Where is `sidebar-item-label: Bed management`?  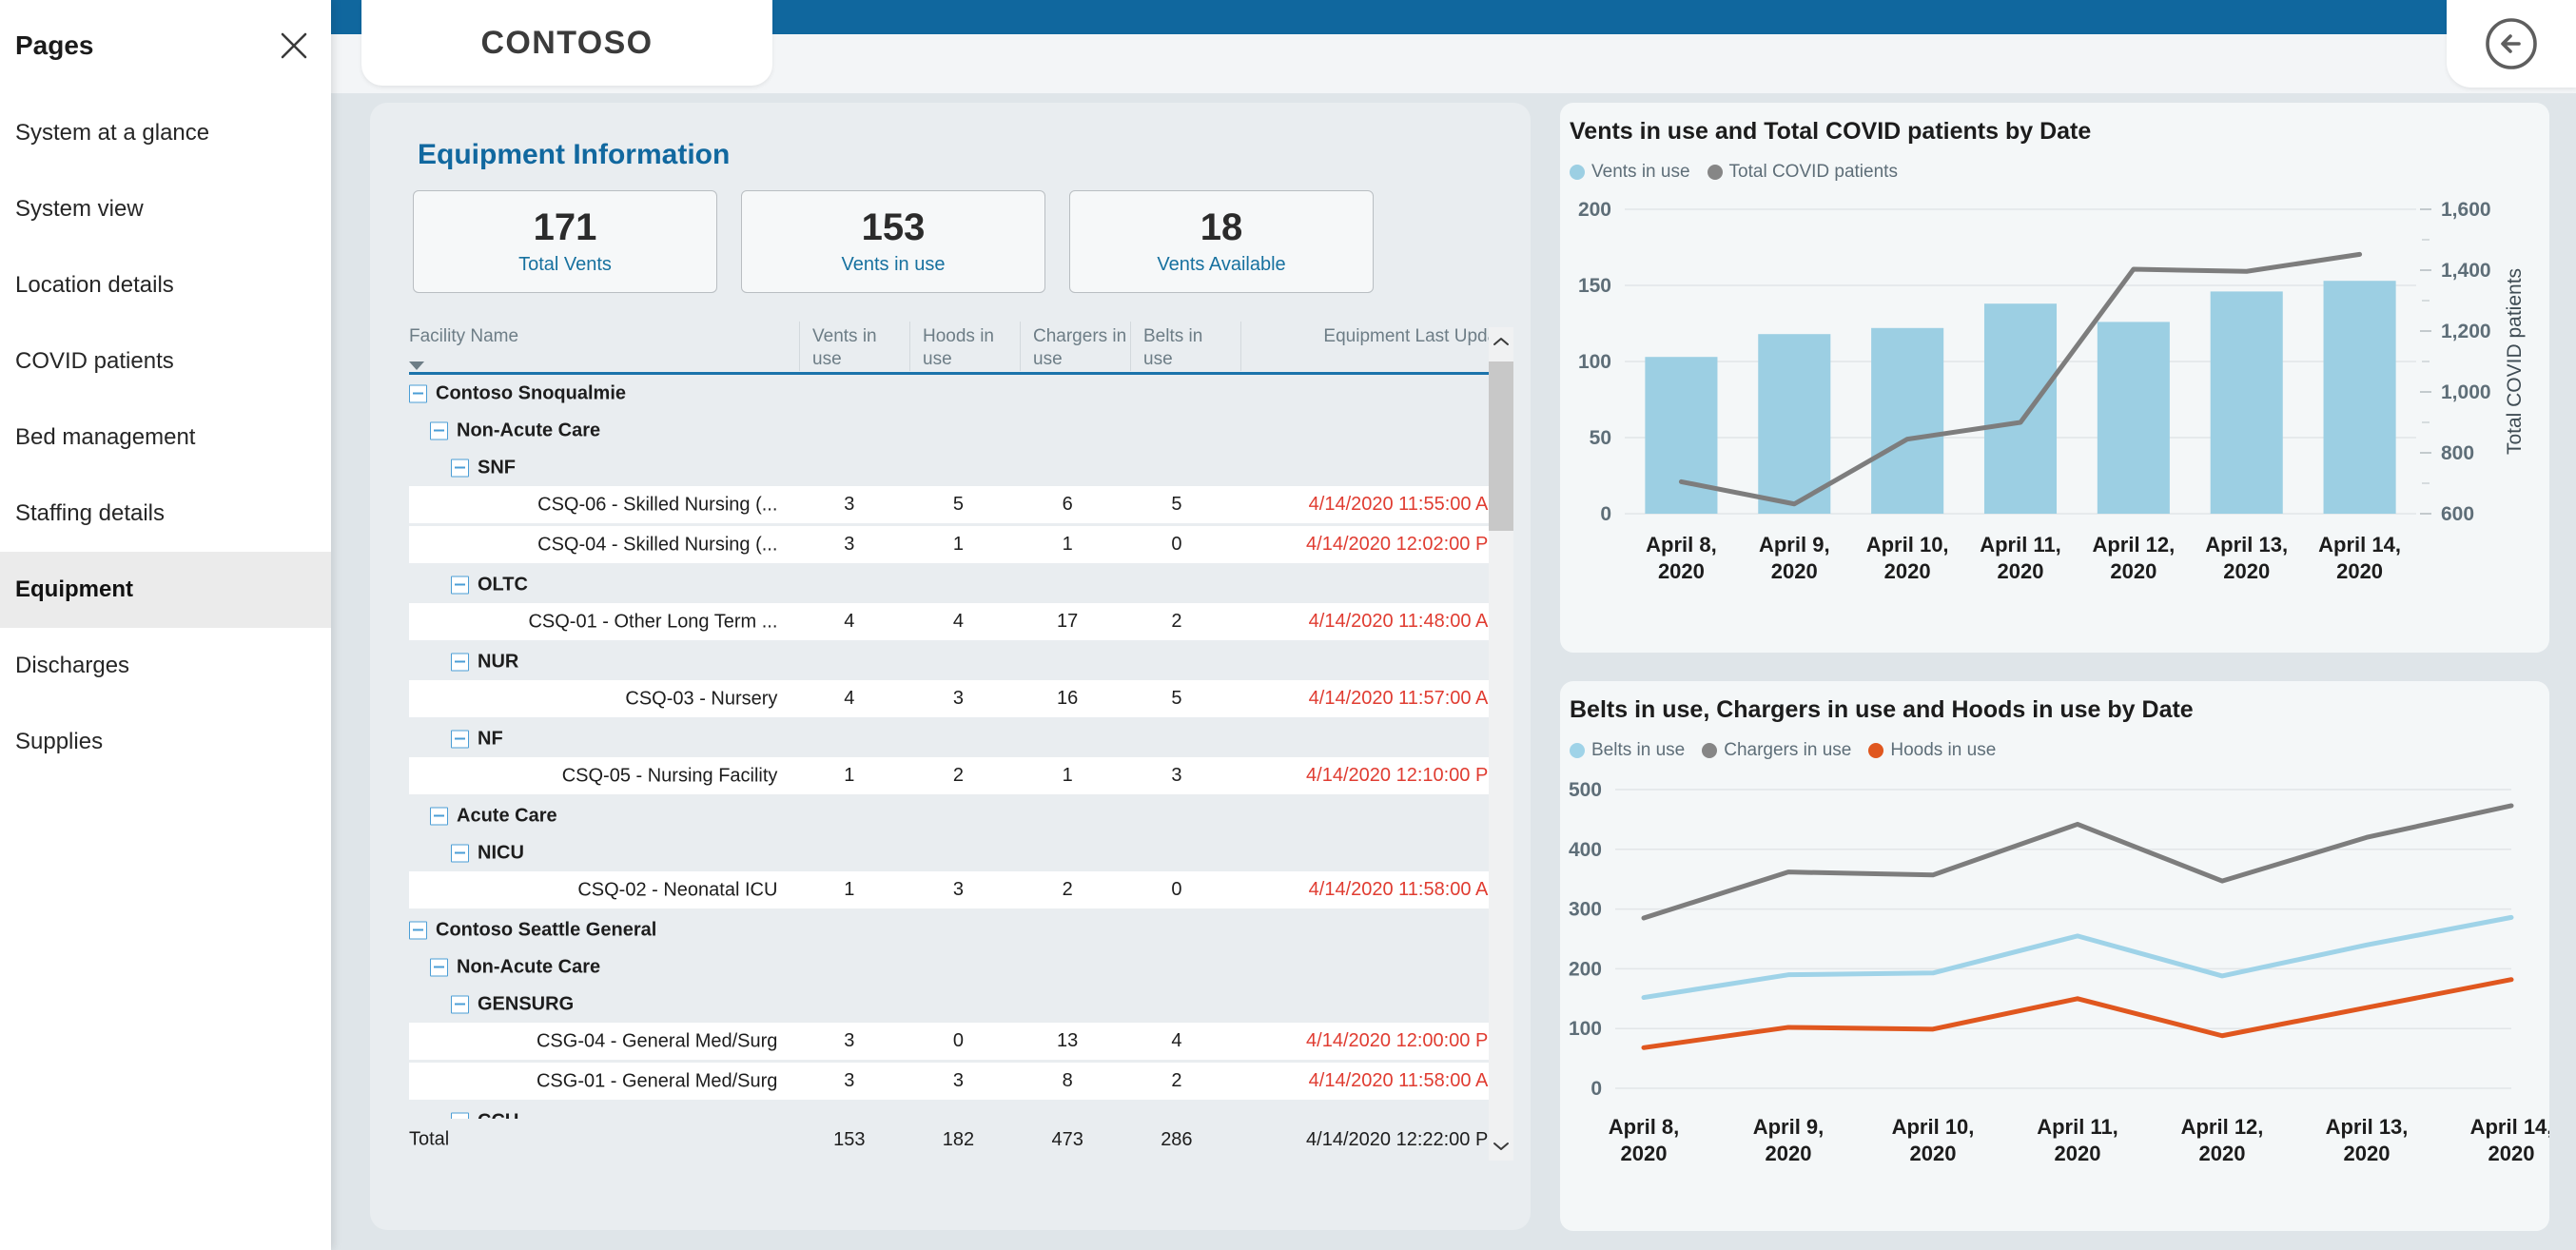
sidebar-item-label: Bed management is located at coordinates (106, 437).